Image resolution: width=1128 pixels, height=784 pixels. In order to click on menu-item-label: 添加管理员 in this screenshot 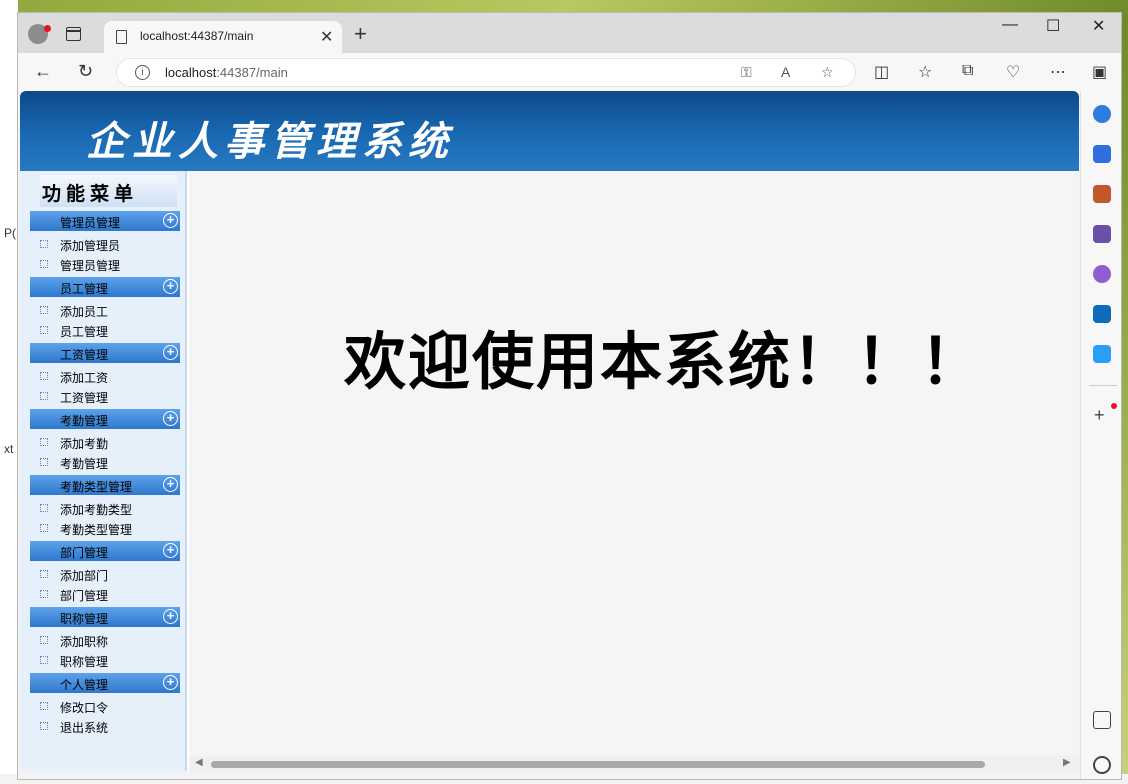, I will do `click(90, 246)`.